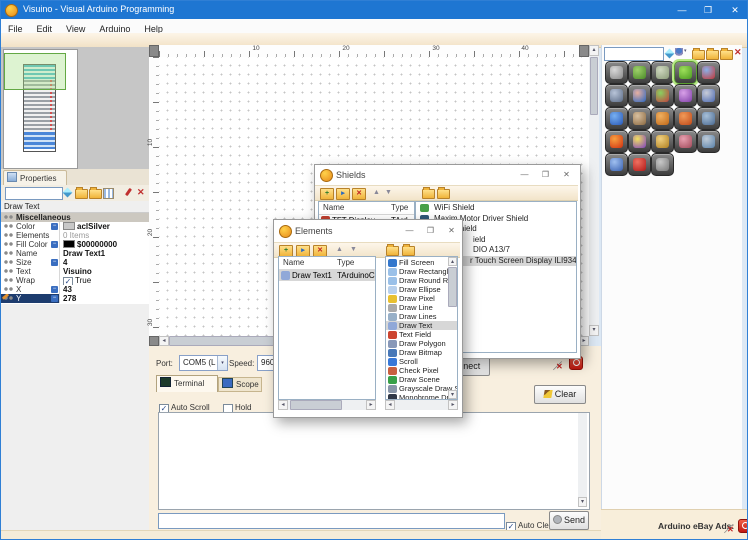 This screenshot has width=748, height=540. Describe the element at coordinates (34, 193) in the screenshot. I see `property-filter-input` at that location.